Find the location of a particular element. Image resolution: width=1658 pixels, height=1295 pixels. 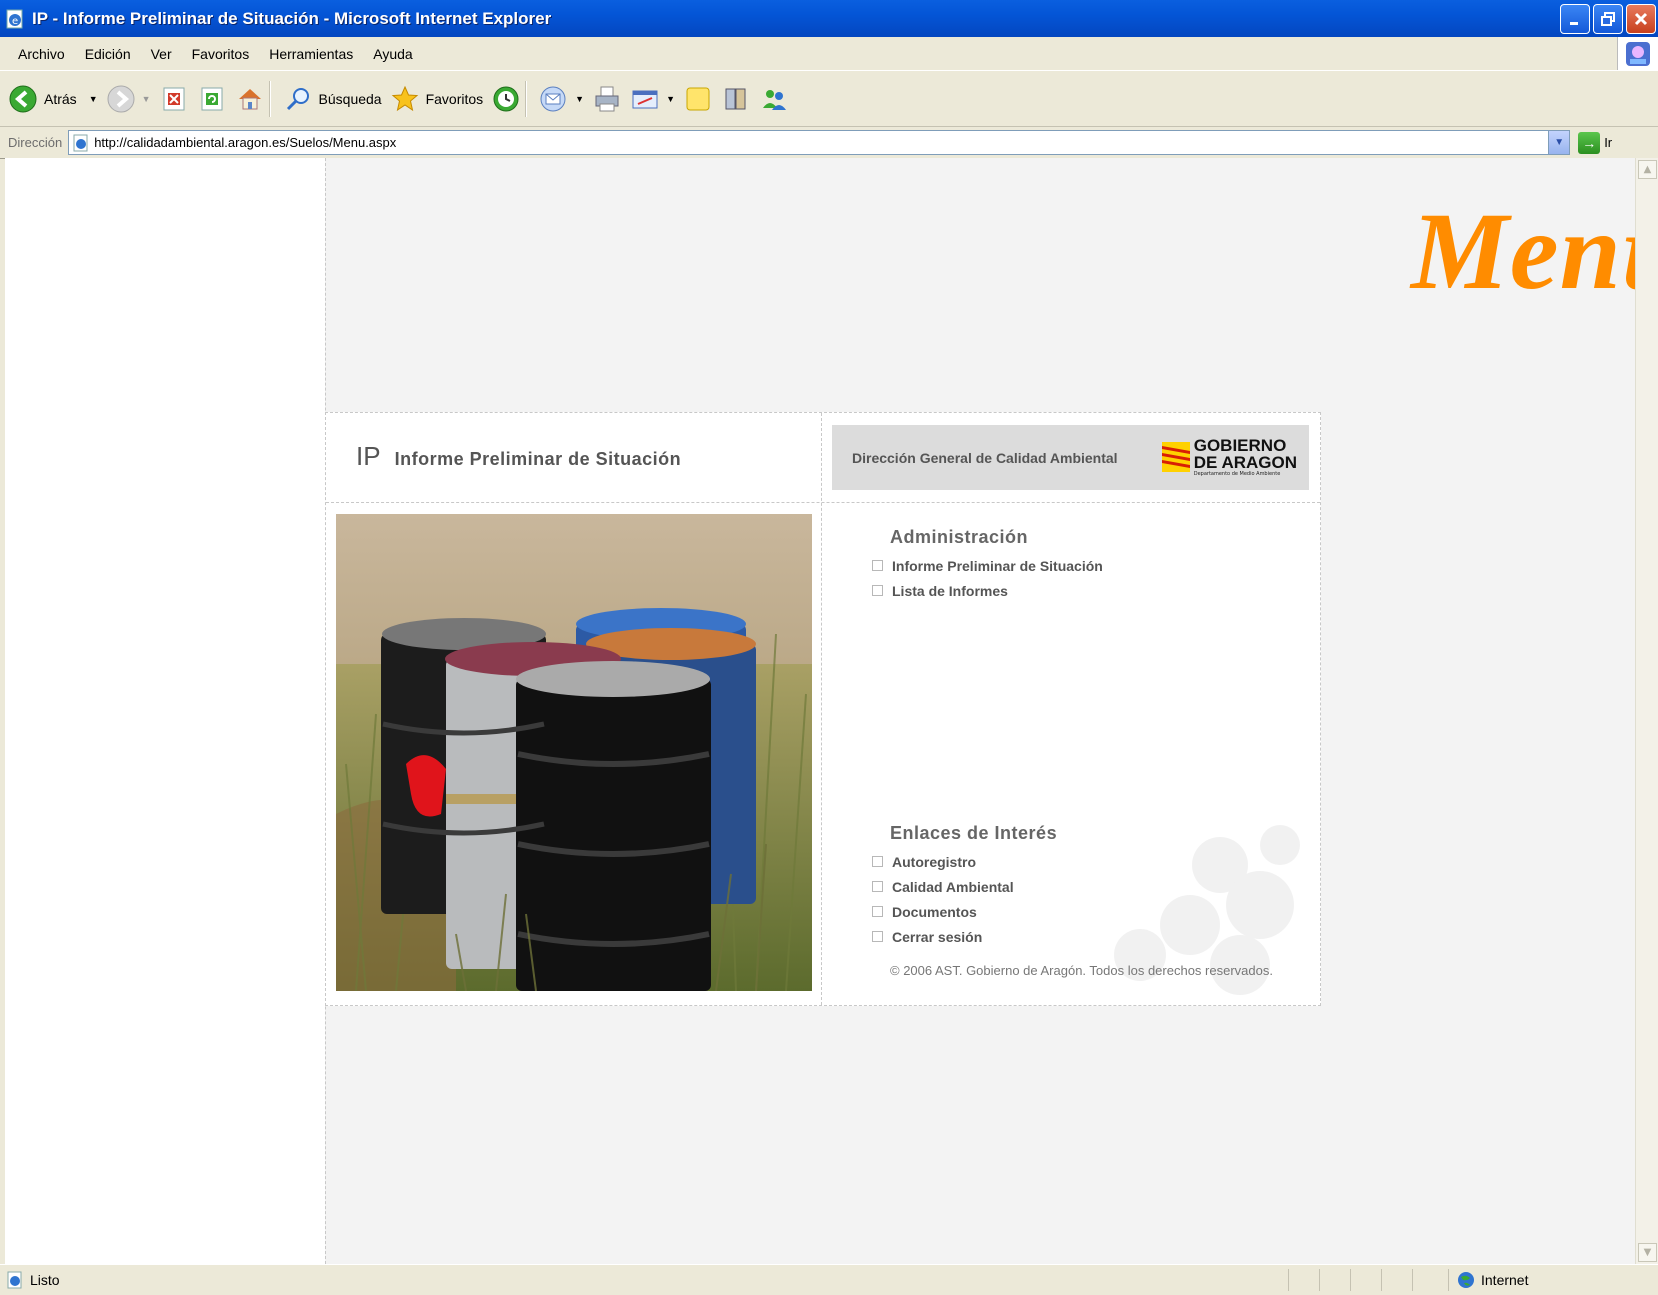

windows-logo-icon is located at coordinates (1638, 53).